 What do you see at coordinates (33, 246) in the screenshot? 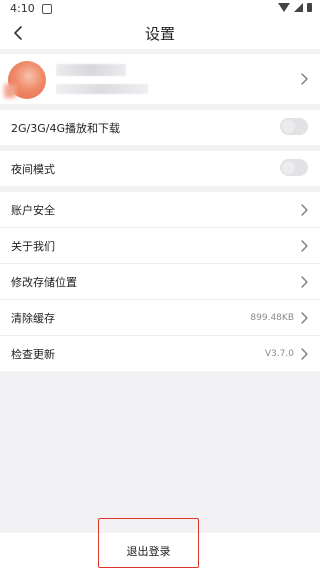
I see `menu-row-label: 关于我们` at bounding box center [33, 246].